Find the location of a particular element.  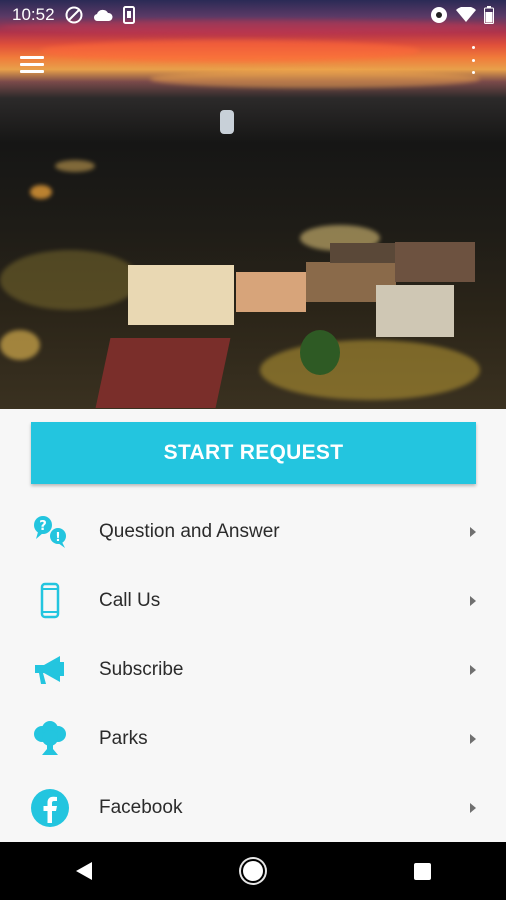

list-item-facebook: Facebook is located at coordinates (253, 807).